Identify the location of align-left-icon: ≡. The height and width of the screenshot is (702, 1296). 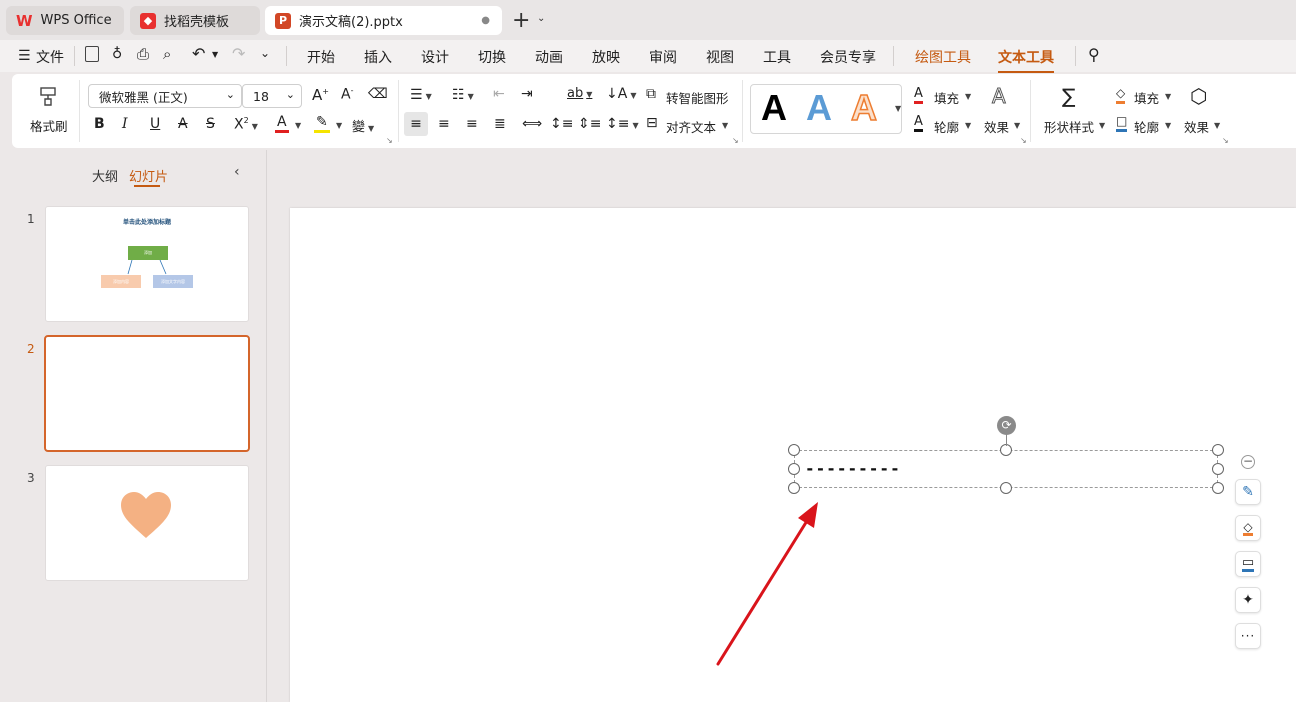
(416, 124).